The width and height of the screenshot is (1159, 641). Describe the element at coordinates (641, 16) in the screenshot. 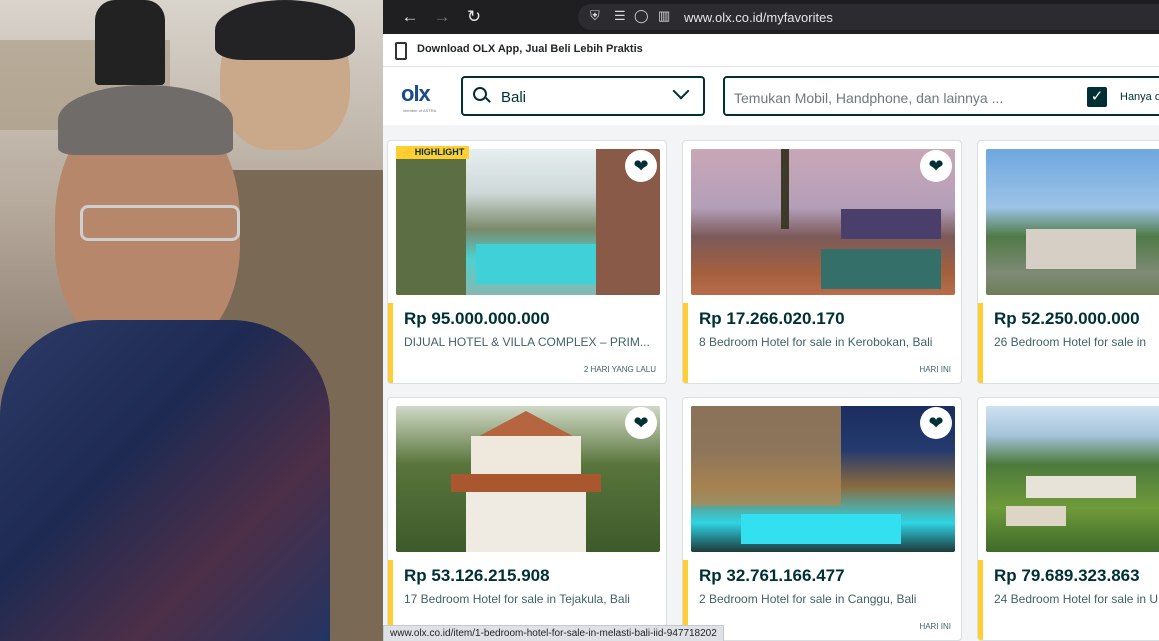

I see `tracking-icon: ◯` at that location.